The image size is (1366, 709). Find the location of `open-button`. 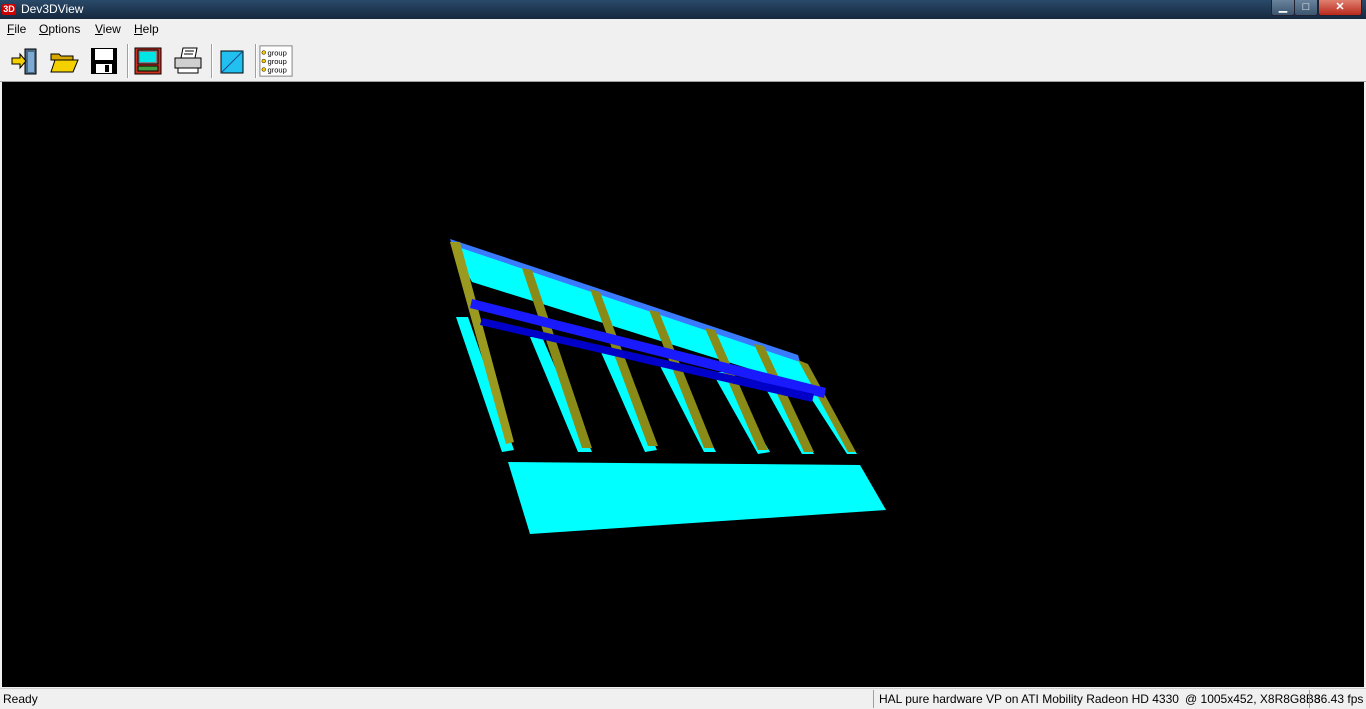

open-button is located at coordinates (64, 61).